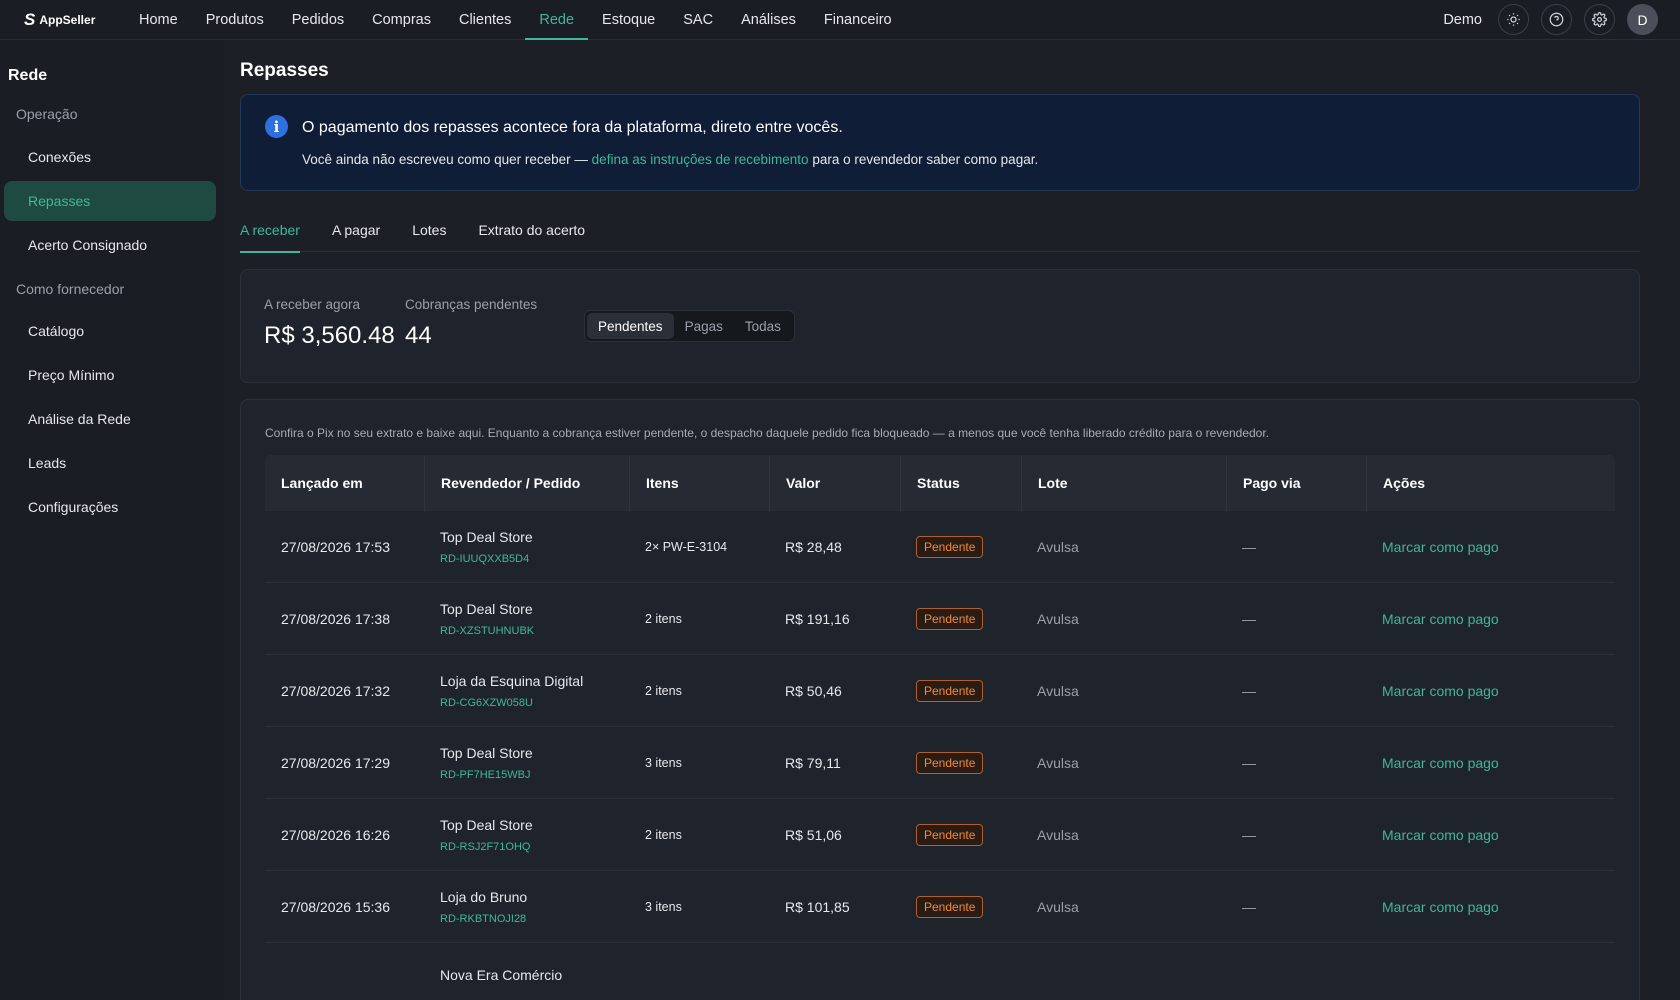 The image size is (1680, 1000). What do you see at coordinates (110, 375) in the screenshot?
I see `sidebar-item-preco-minimo: Preço Mínimo` at bounding box center [110, 375].